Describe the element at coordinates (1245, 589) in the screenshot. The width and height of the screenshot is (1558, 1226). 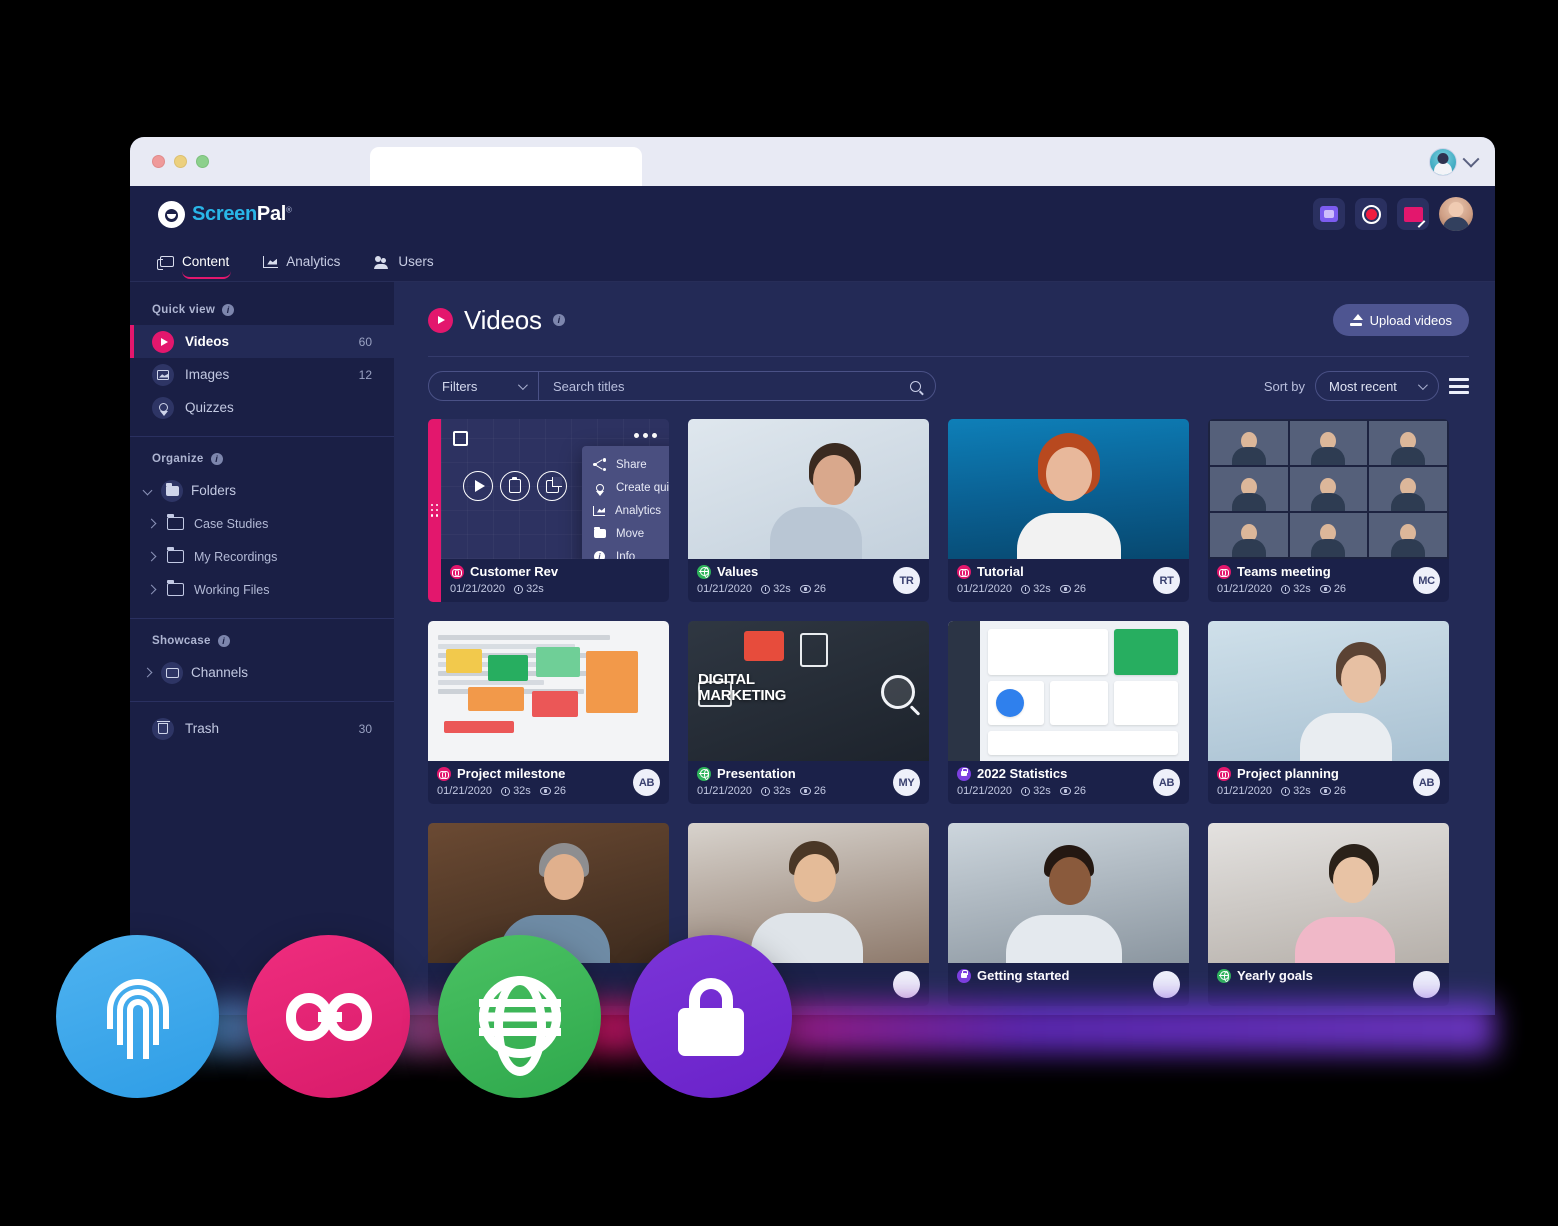
I see `card-date: 01/21/2020` at that location.